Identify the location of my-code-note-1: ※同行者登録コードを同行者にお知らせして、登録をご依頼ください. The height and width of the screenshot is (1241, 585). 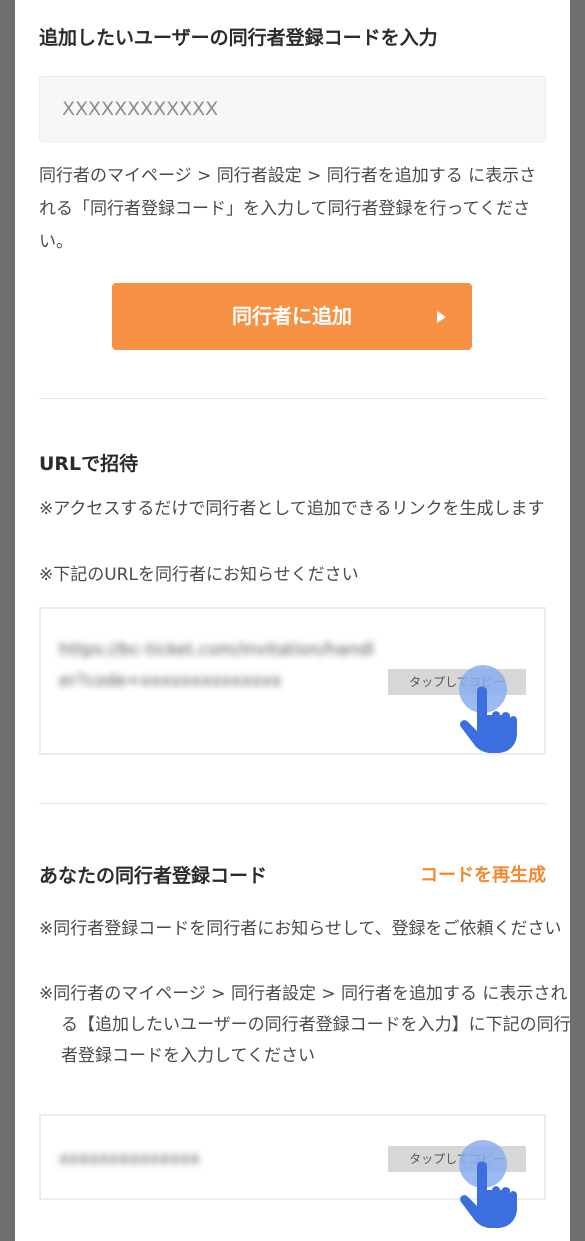
(300, 929).